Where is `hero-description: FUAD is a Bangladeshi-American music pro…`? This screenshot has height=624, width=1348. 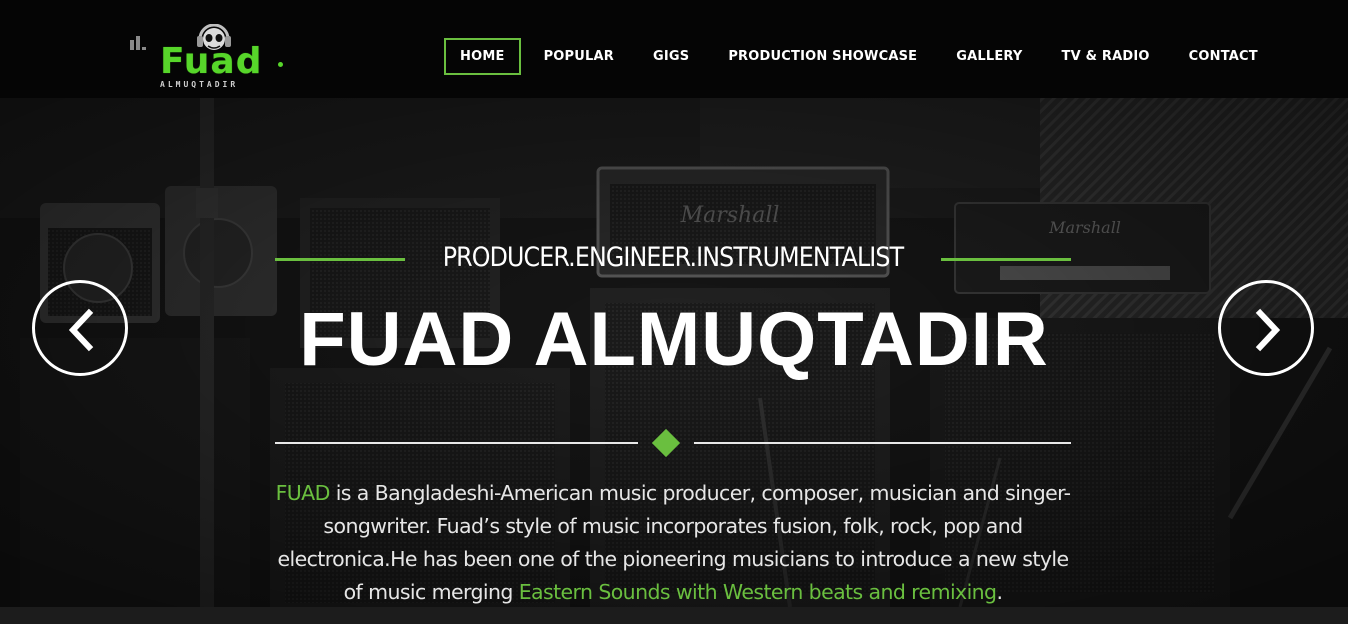 hero-description: FUAD is a Bangladeshi-American music pro… is located at coordinates (673, 542).